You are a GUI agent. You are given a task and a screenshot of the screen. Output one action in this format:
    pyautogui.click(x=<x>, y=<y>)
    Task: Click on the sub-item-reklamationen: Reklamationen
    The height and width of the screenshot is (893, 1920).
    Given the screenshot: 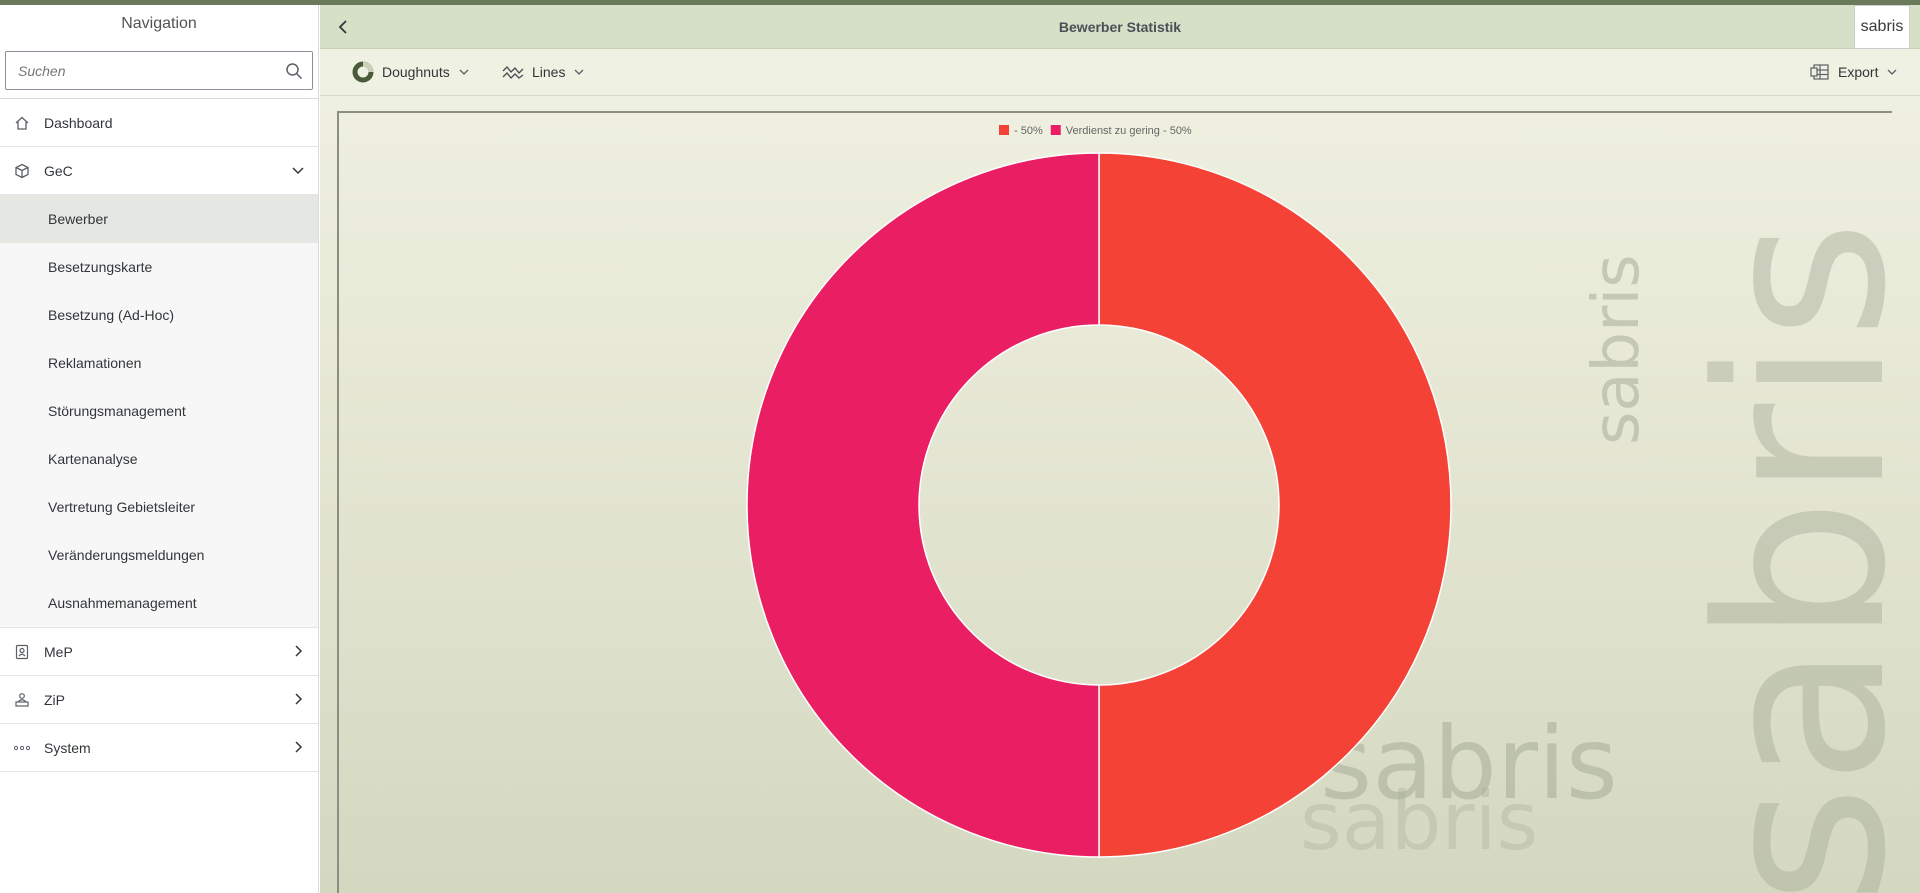 What is the action you would take?
    pyautogui.click(x=159, y=363)
    